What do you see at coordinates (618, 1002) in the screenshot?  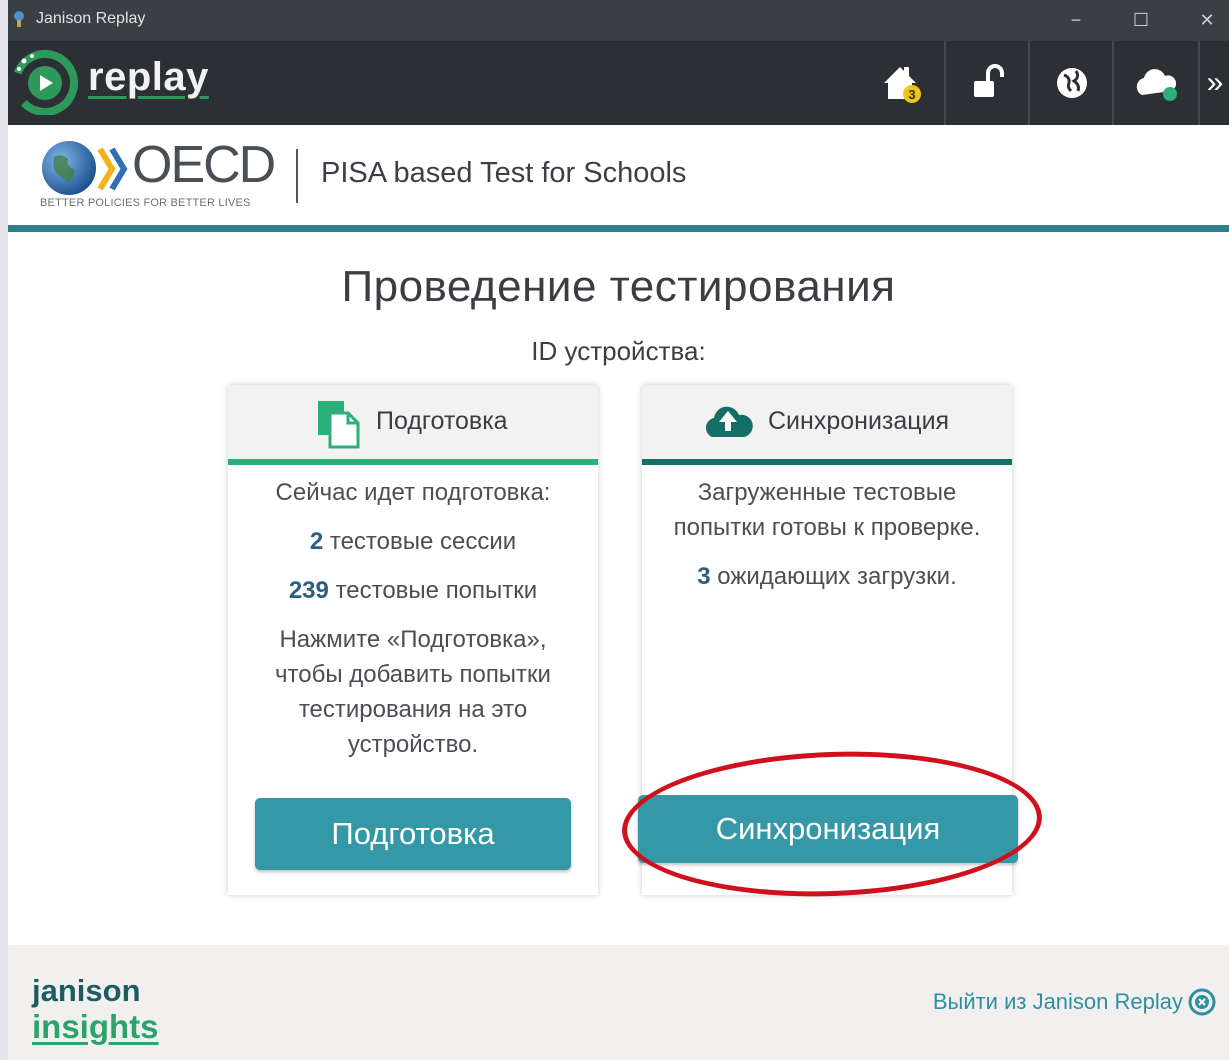 I see `footer: janison insights Выйти из Janison Replay` at bounding box center [618, 1002].